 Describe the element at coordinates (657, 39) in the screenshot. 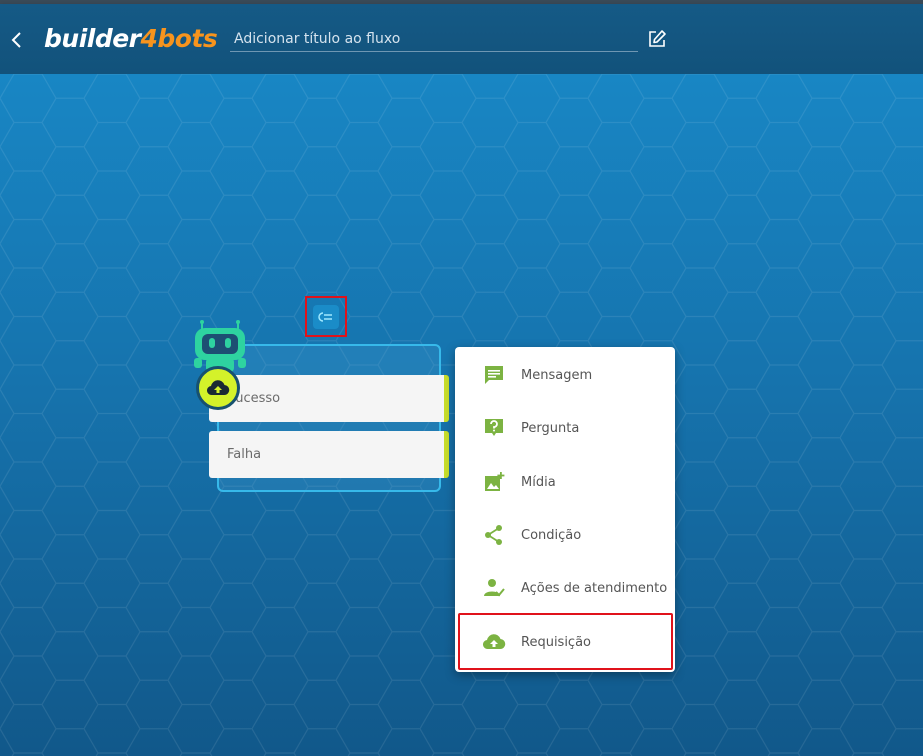

I see `pencil-icon` at that location.